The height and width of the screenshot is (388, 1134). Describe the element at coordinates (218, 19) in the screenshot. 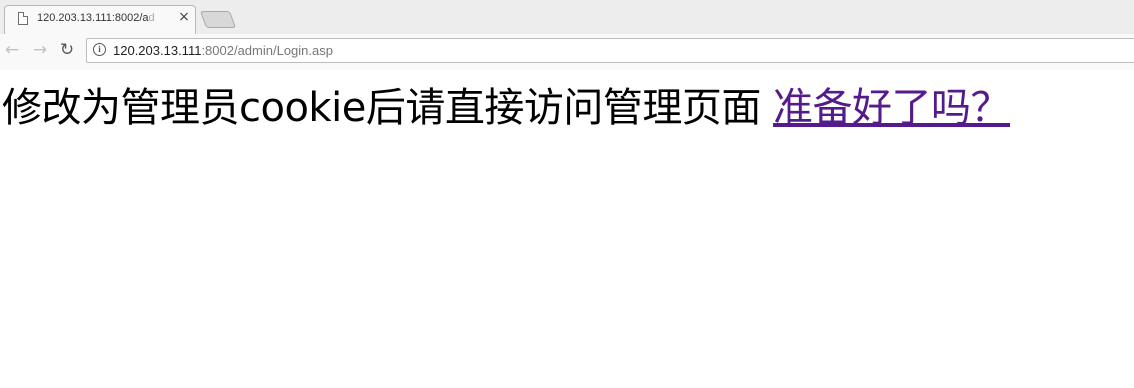

I see `new-tab-button` at that location.